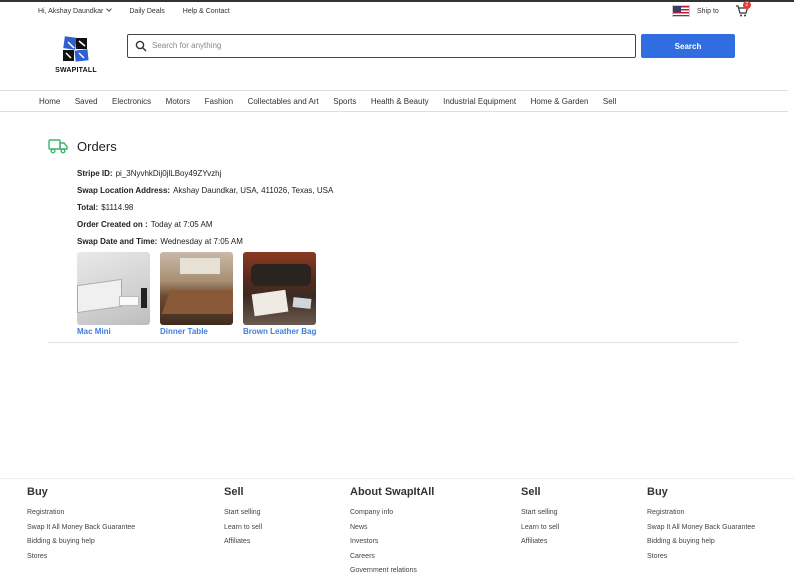 Image resolution: width=794 pixels, height=573 pixels. Describe the element at coordinates (479, 101) in the screenshot. I see `nav-item-industrial: Industrial Equipment` at that location.